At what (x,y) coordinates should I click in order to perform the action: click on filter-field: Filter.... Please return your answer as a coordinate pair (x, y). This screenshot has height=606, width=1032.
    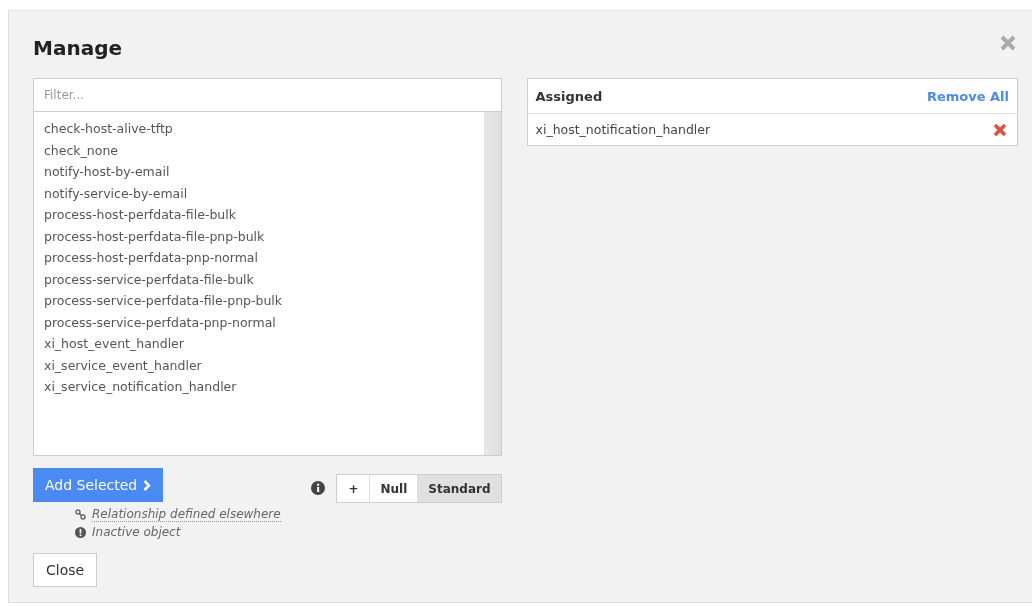
    Looking at the image, I should click on (267, 95).